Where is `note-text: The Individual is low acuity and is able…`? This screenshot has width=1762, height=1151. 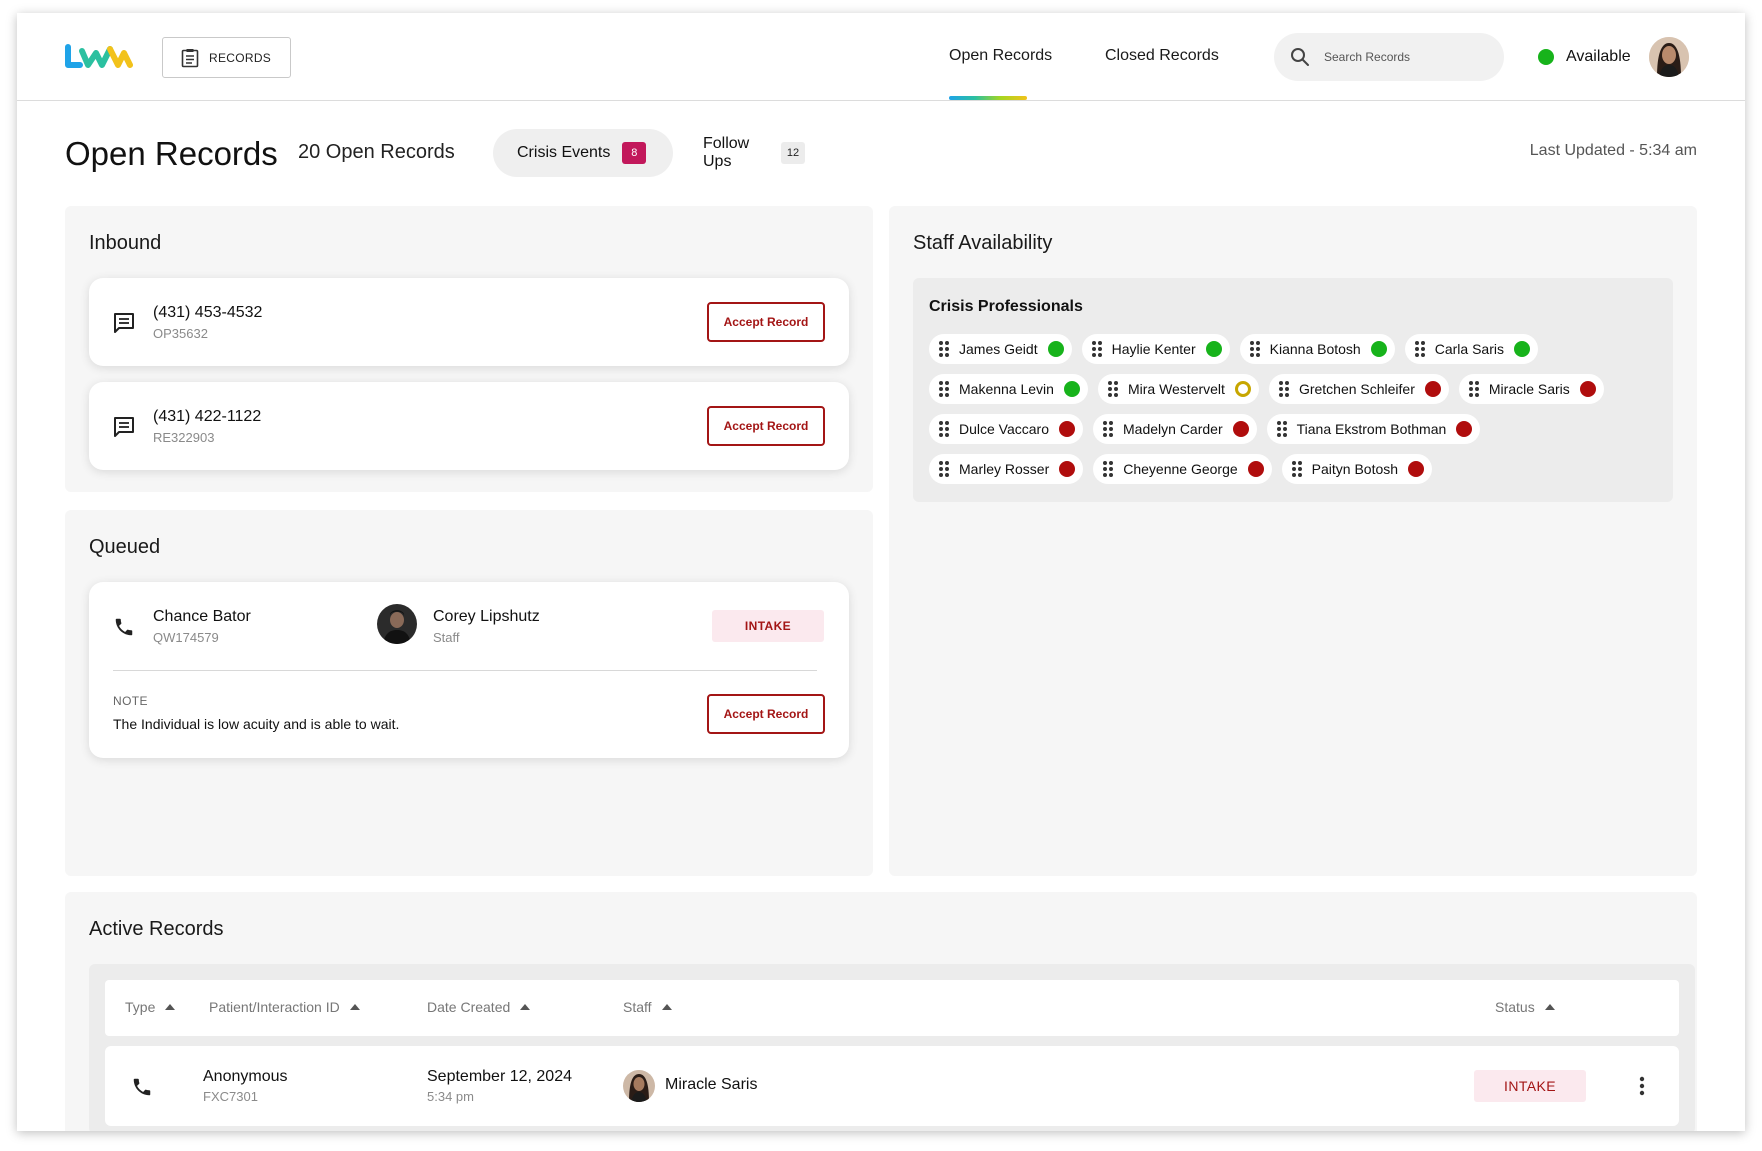 note-text: The Individual is low acuity and is able… is located at coordinates (256, 724).